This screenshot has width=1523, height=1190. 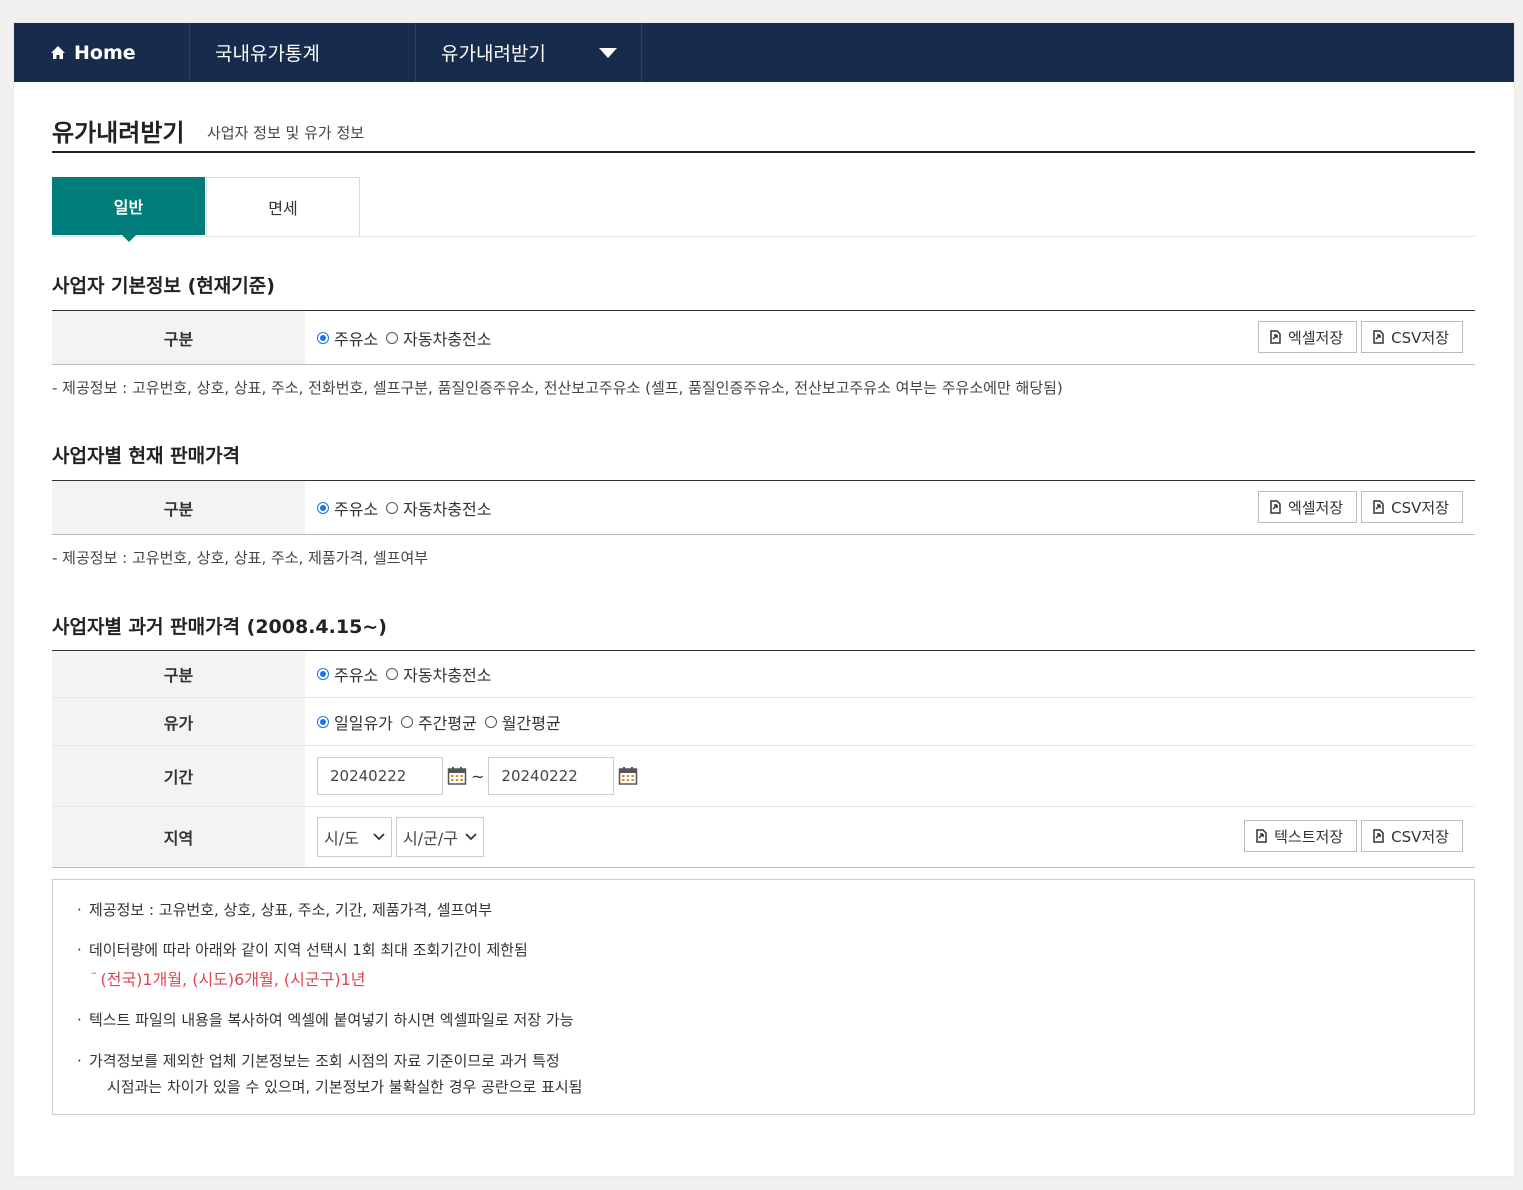 I want to click on text-save-button: 텍스트저장, so click(x=1301, y=836).